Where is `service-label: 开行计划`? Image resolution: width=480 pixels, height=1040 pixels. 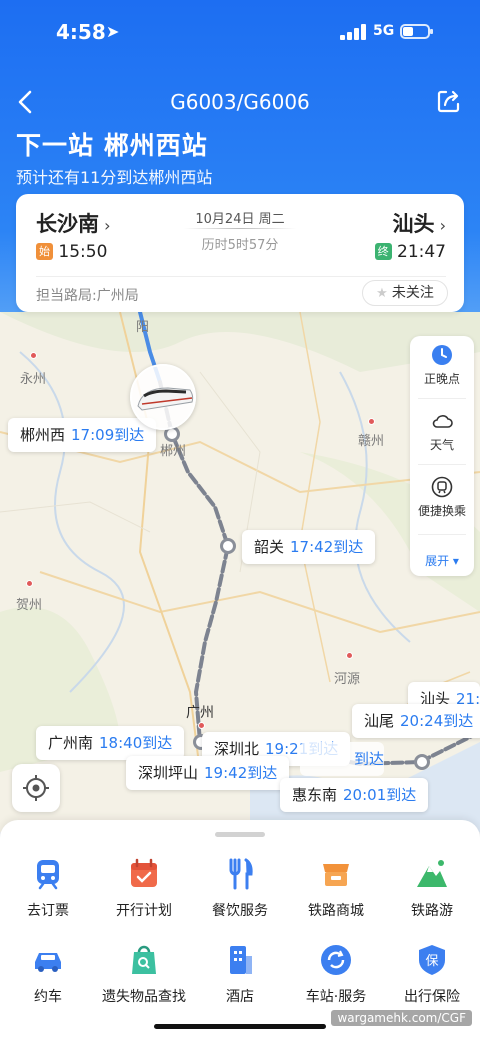
service-label: 开行计划 is located at coordinates (144, 911).